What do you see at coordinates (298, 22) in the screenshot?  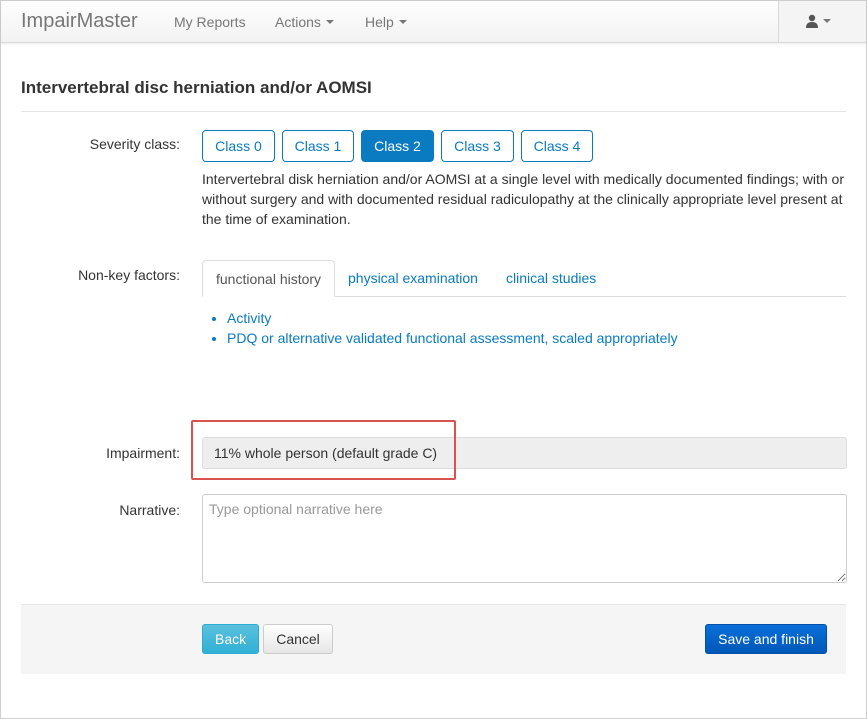 I see `nav-actions-label: Actions` at bounding box center [298, 22].